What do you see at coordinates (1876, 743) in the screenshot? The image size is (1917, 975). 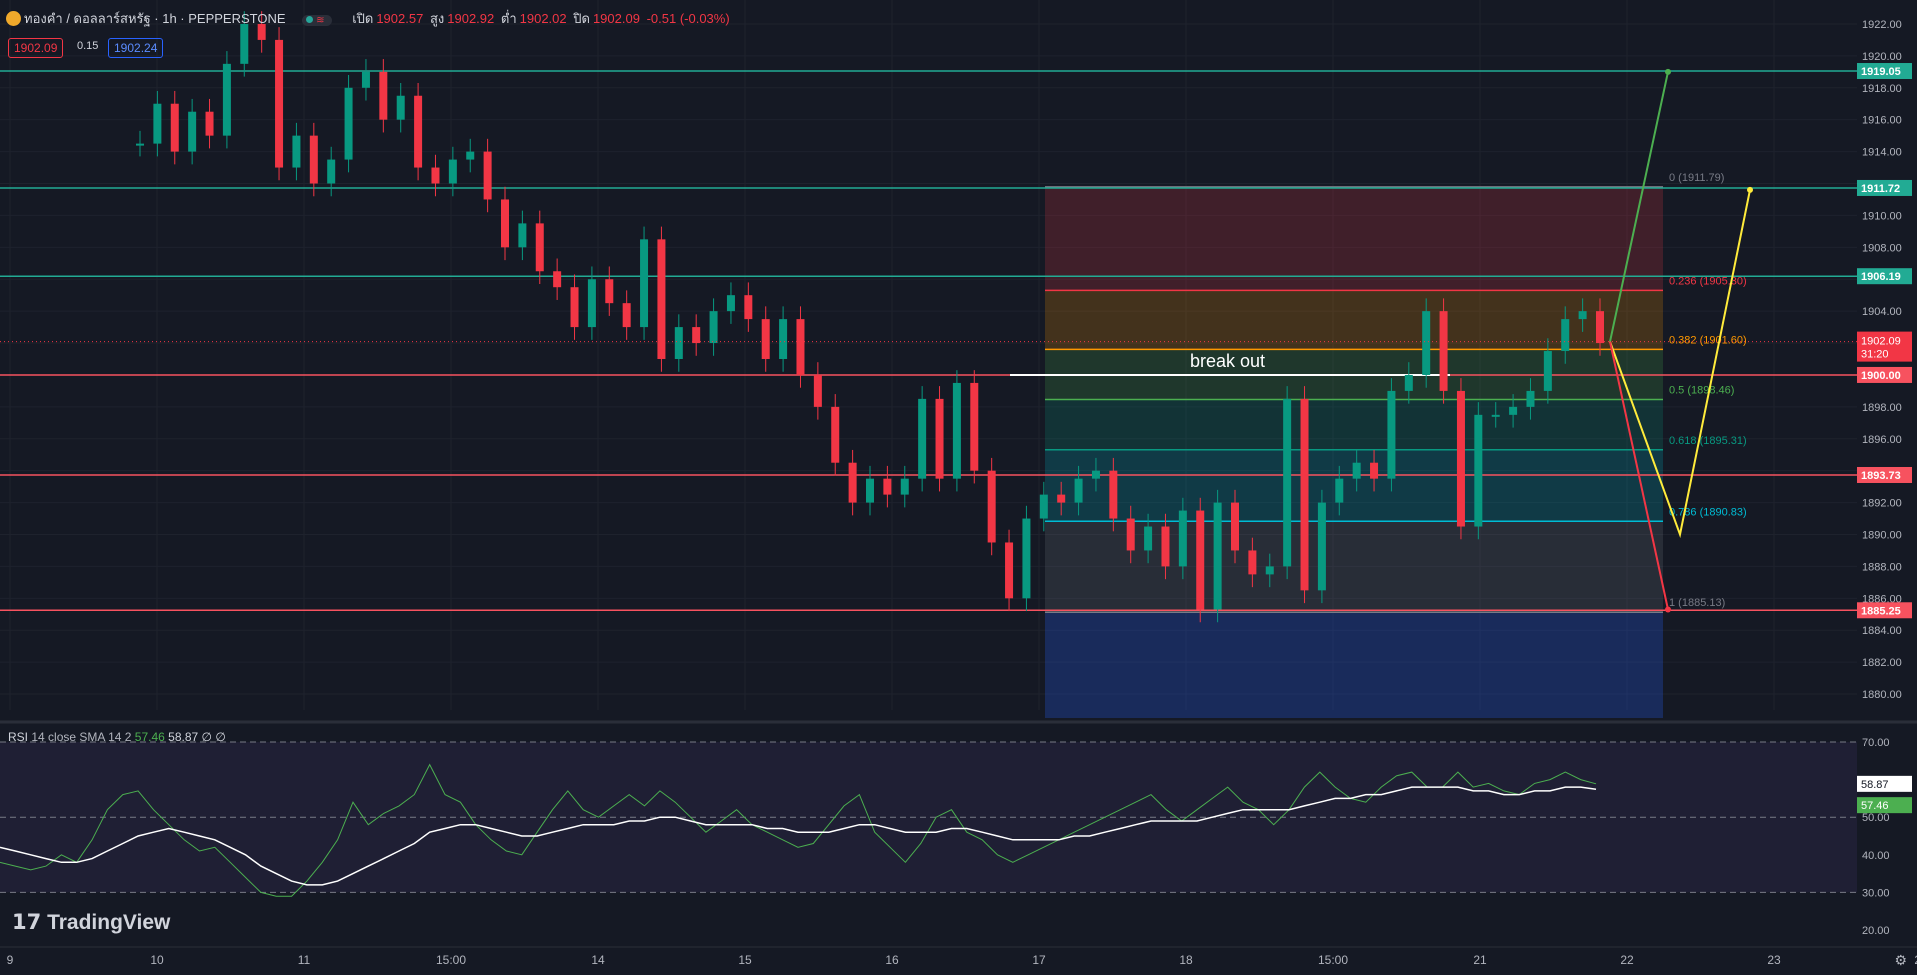 I see `rsi-tick-label: 70.00` at bounding box center [1876, 743].